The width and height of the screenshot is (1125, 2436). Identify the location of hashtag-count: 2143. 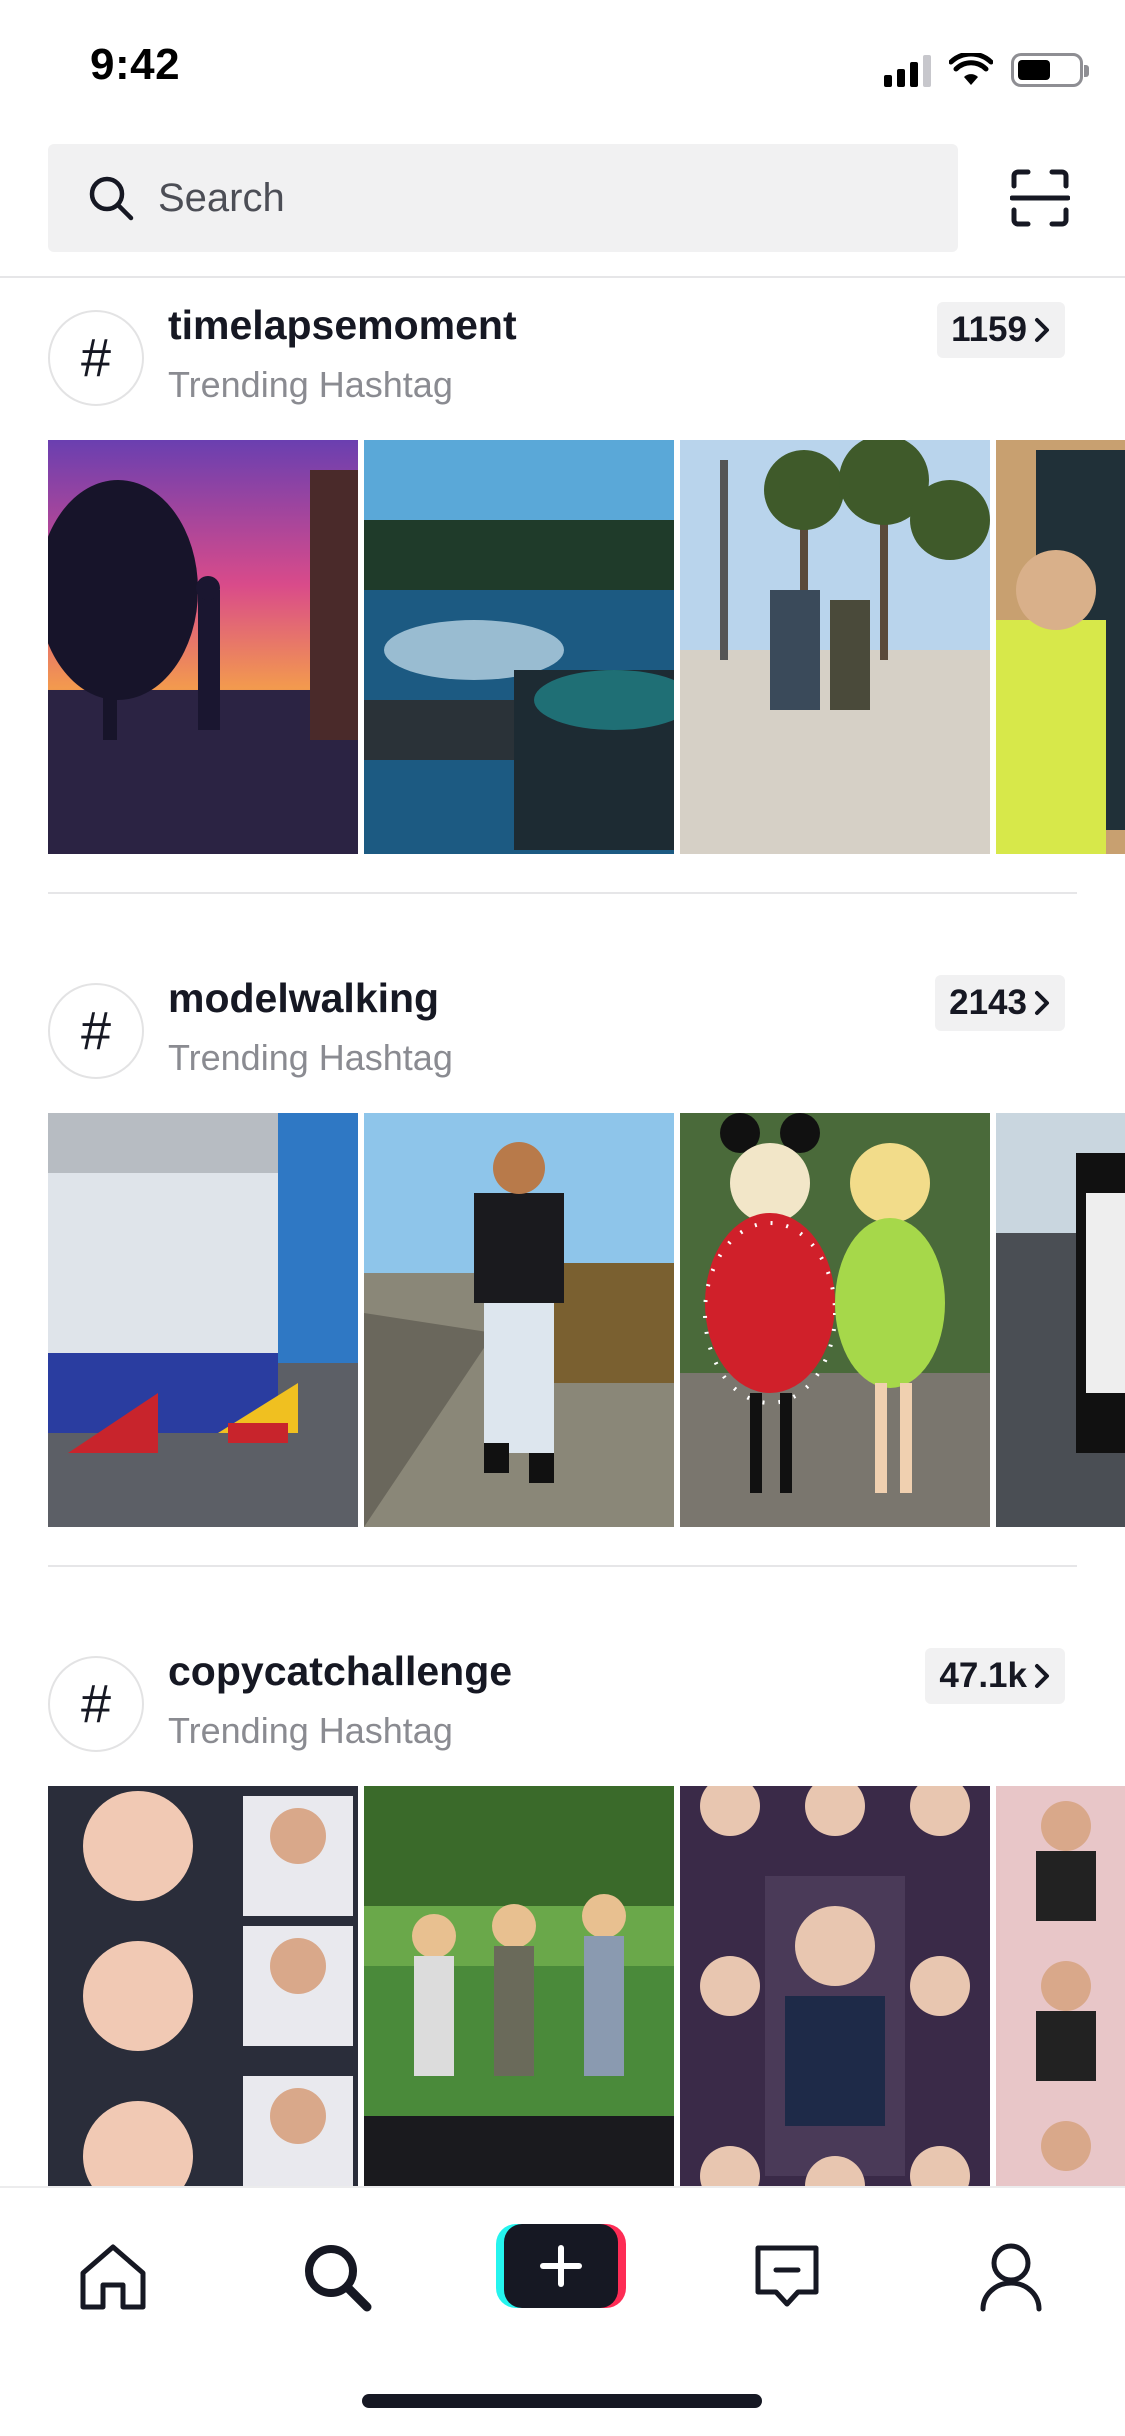
(988, 1002).